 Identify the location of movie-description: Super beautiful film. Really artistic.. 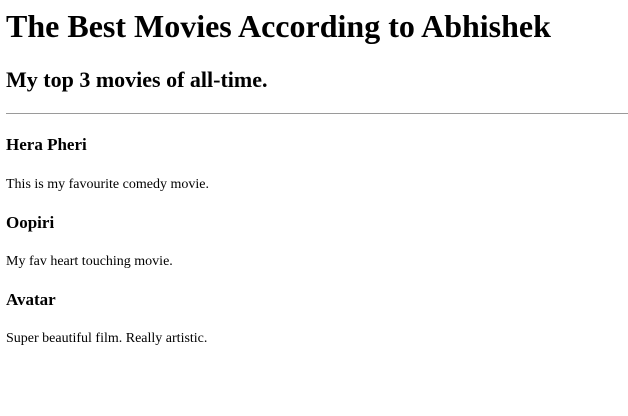
(107, 338).